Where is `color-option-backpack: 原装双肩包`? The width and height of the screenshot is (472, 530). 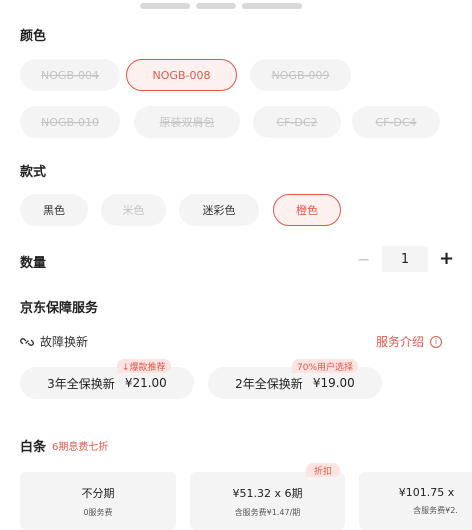
color-option-backpack: 原装双肩包 is located at coordinates (187, 122).